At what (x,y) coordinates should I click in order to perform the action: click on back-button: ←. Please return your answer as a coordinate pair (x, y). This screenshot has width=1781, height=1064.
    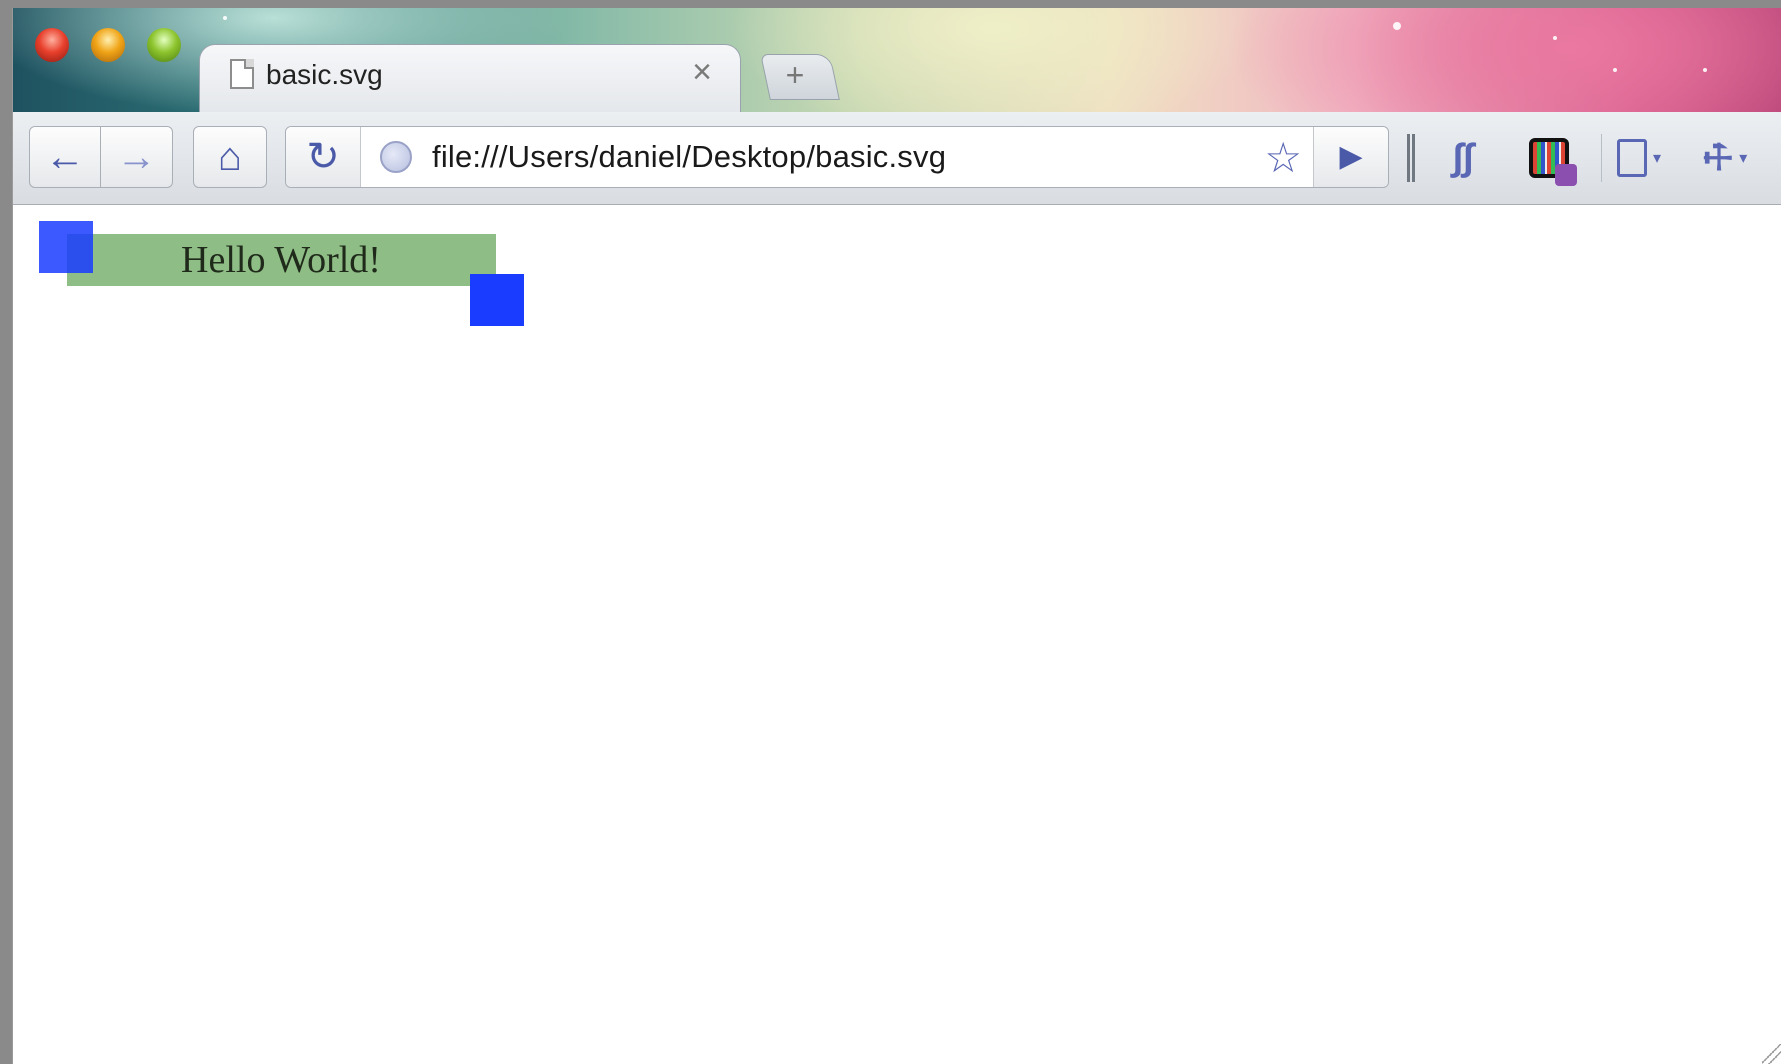
    Looking at the image, I should click on (65, 157).